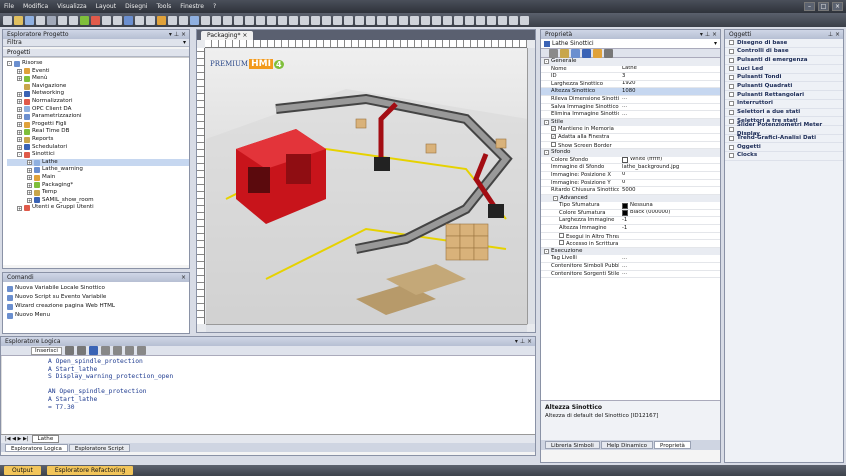 This screenshot has width=846, height=476. What do you see at coordinates (98, 186) in the screenshot?
I see `tree-item: + Packaging*` at bounding box center [98, 186].